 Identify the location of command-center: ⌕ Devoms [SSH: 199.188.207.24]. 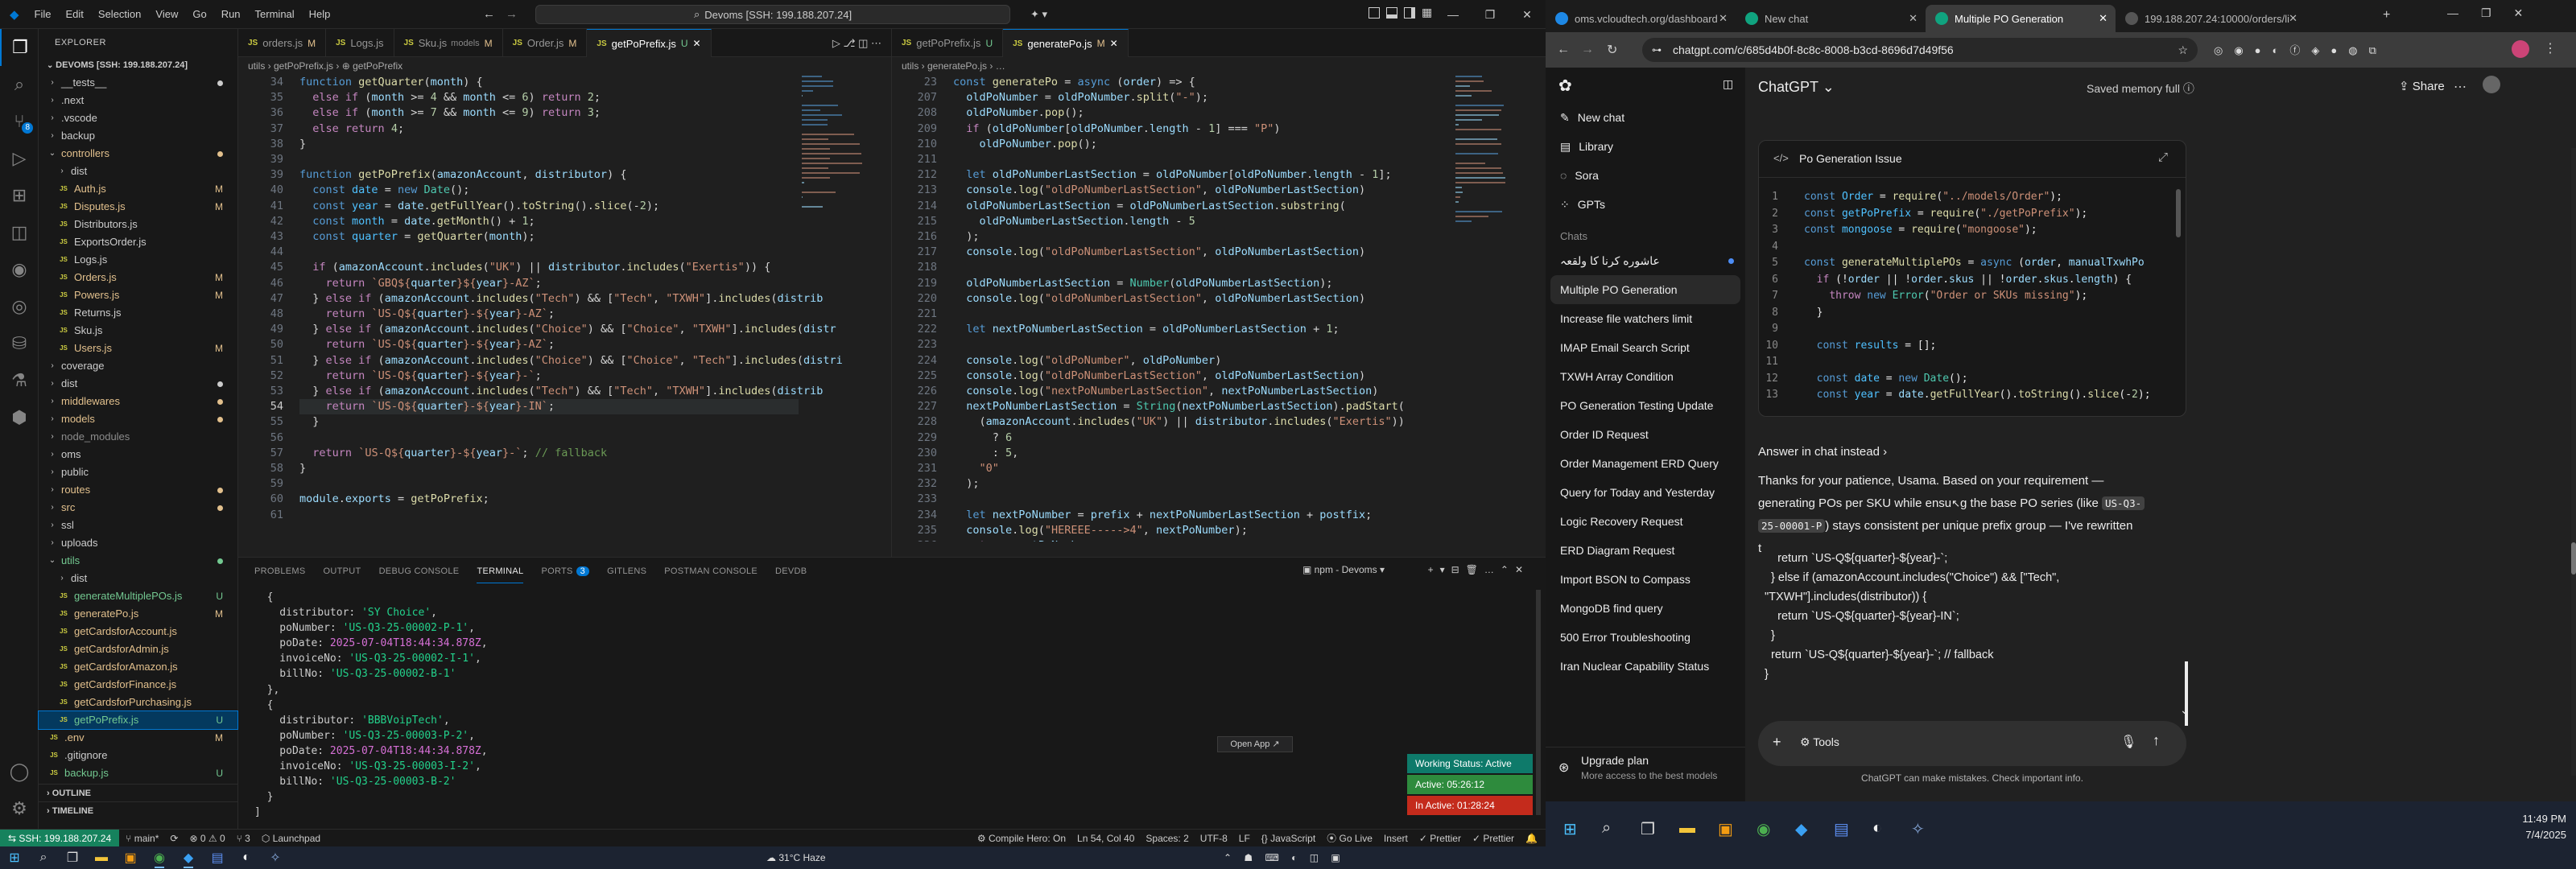
(772, 14).